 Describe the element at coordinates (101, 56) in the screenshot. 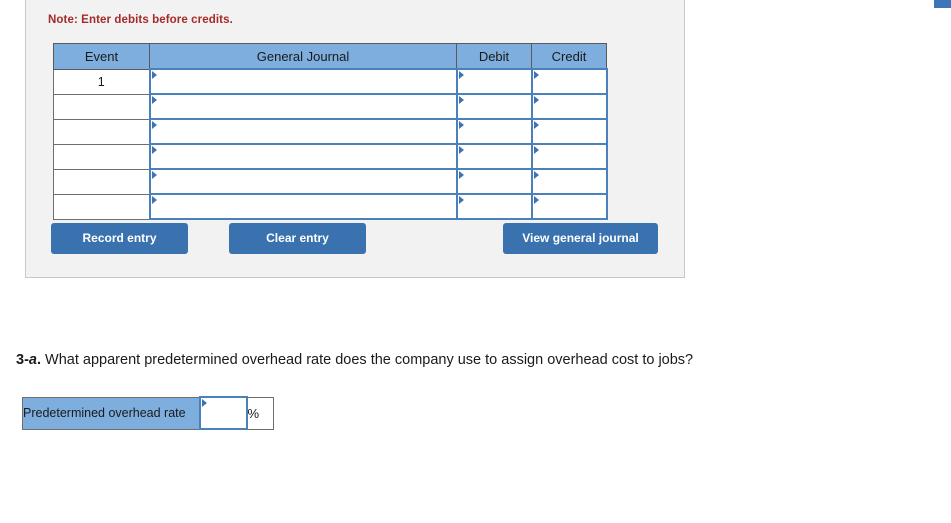

I see `column-header-event: Event` at that location.